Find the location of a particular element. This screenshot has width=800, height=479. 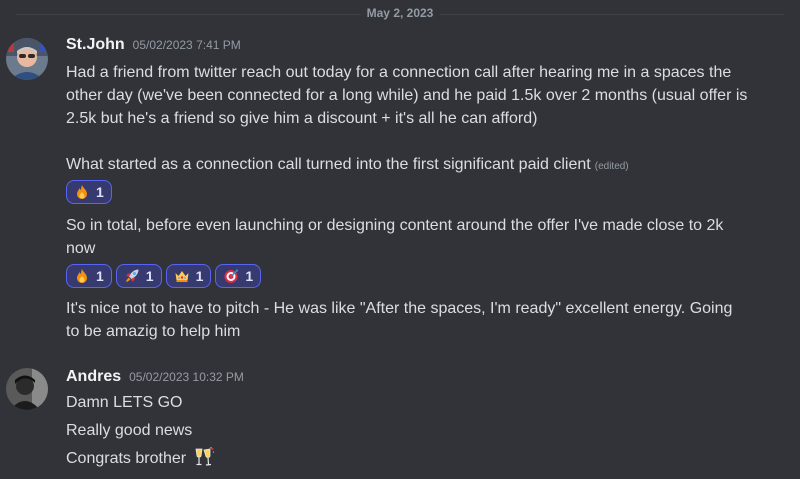

username: Andres is located at coordinates (93, 377).